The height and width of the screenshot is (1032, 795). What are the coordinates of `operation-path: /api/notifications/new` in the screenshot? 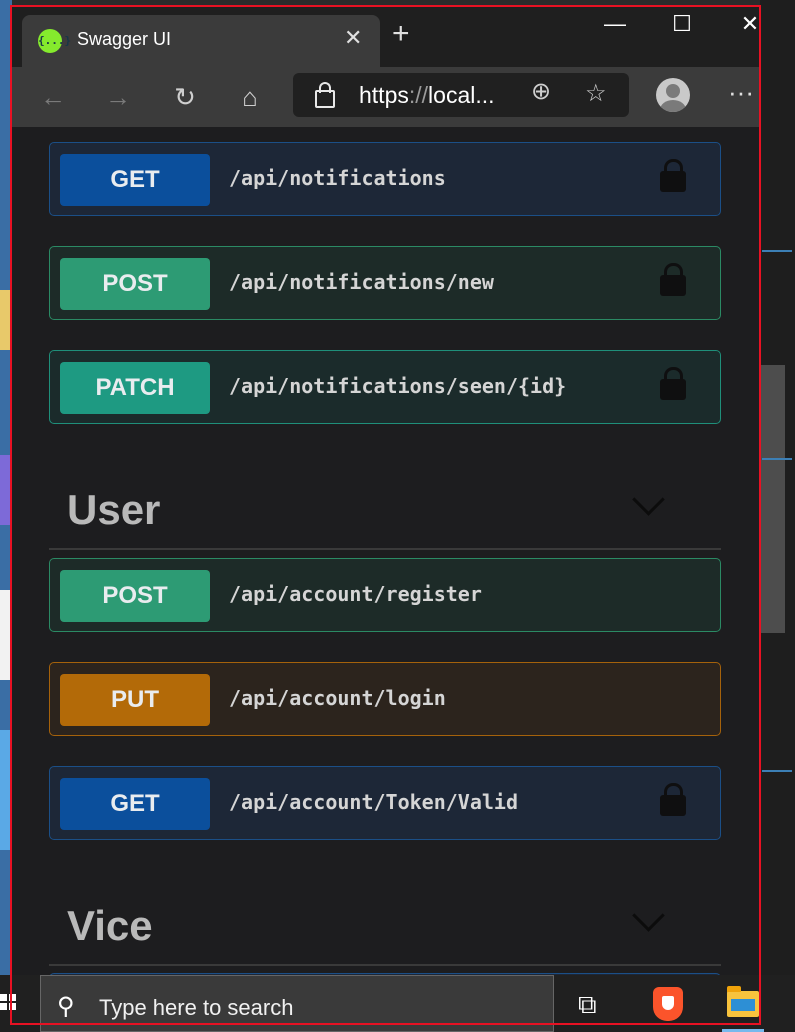 It's located at (361, 282).